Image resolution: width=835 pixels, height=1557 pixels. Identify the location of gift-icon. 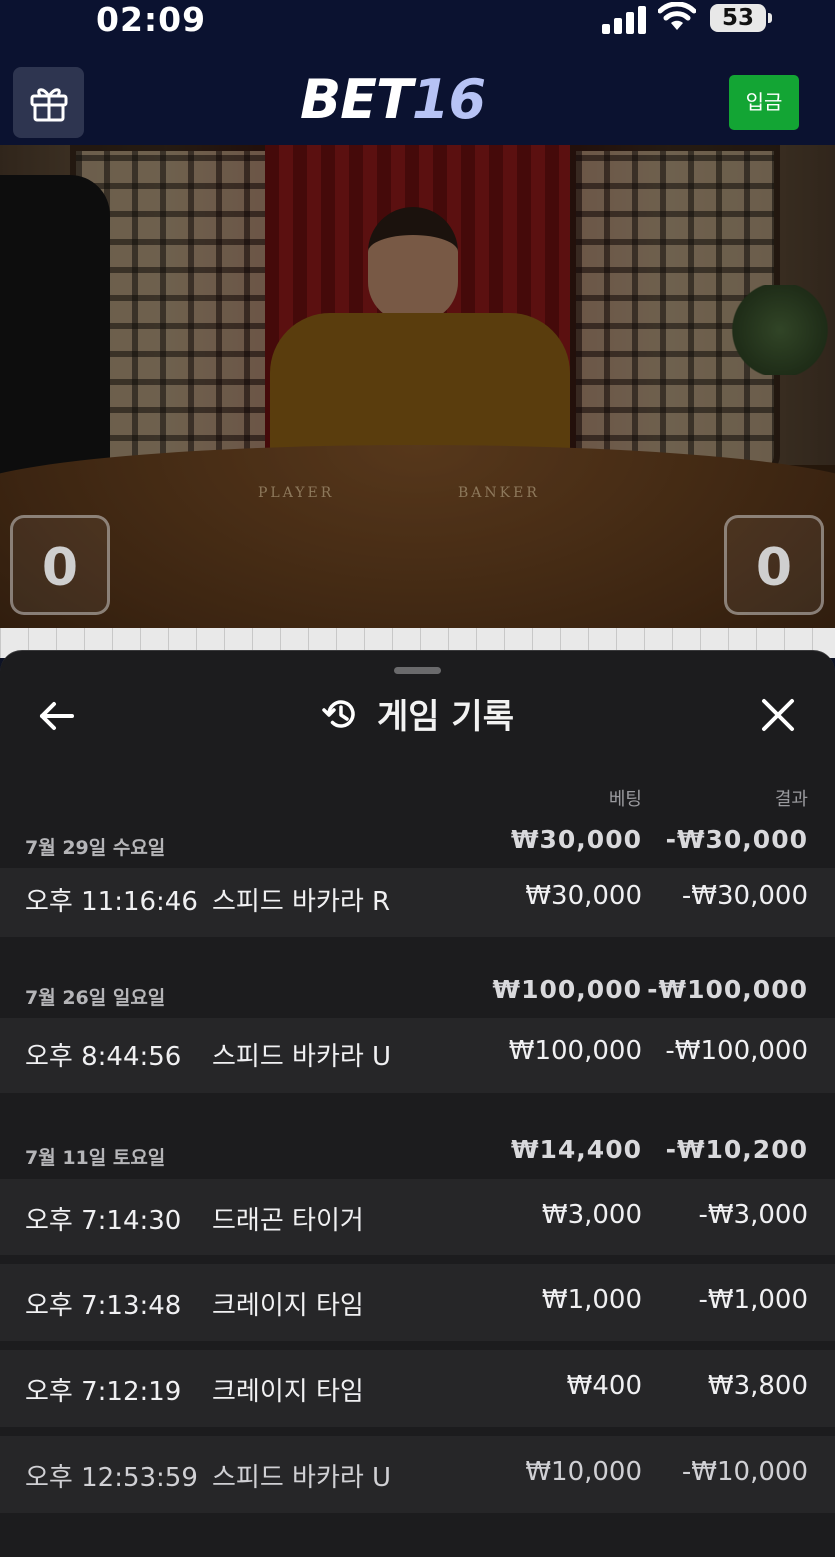
(48, 104).